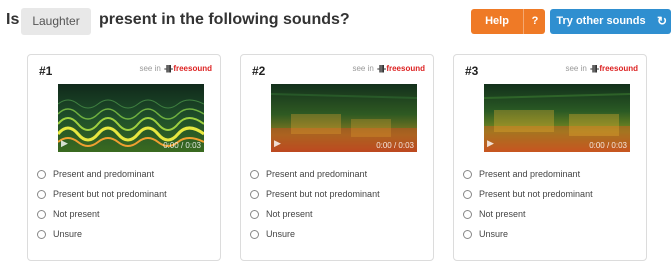  What do you see at coordinates (224, 19) in the screenshot?
I see `question-text: present in the following sounds?` at bounding box center [224, 19].